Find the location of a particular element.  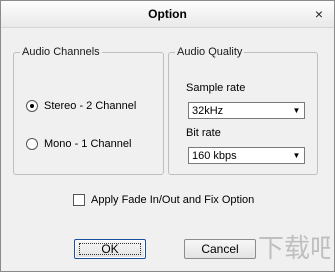

mono-radio-button is located at coordinates (32, 144).